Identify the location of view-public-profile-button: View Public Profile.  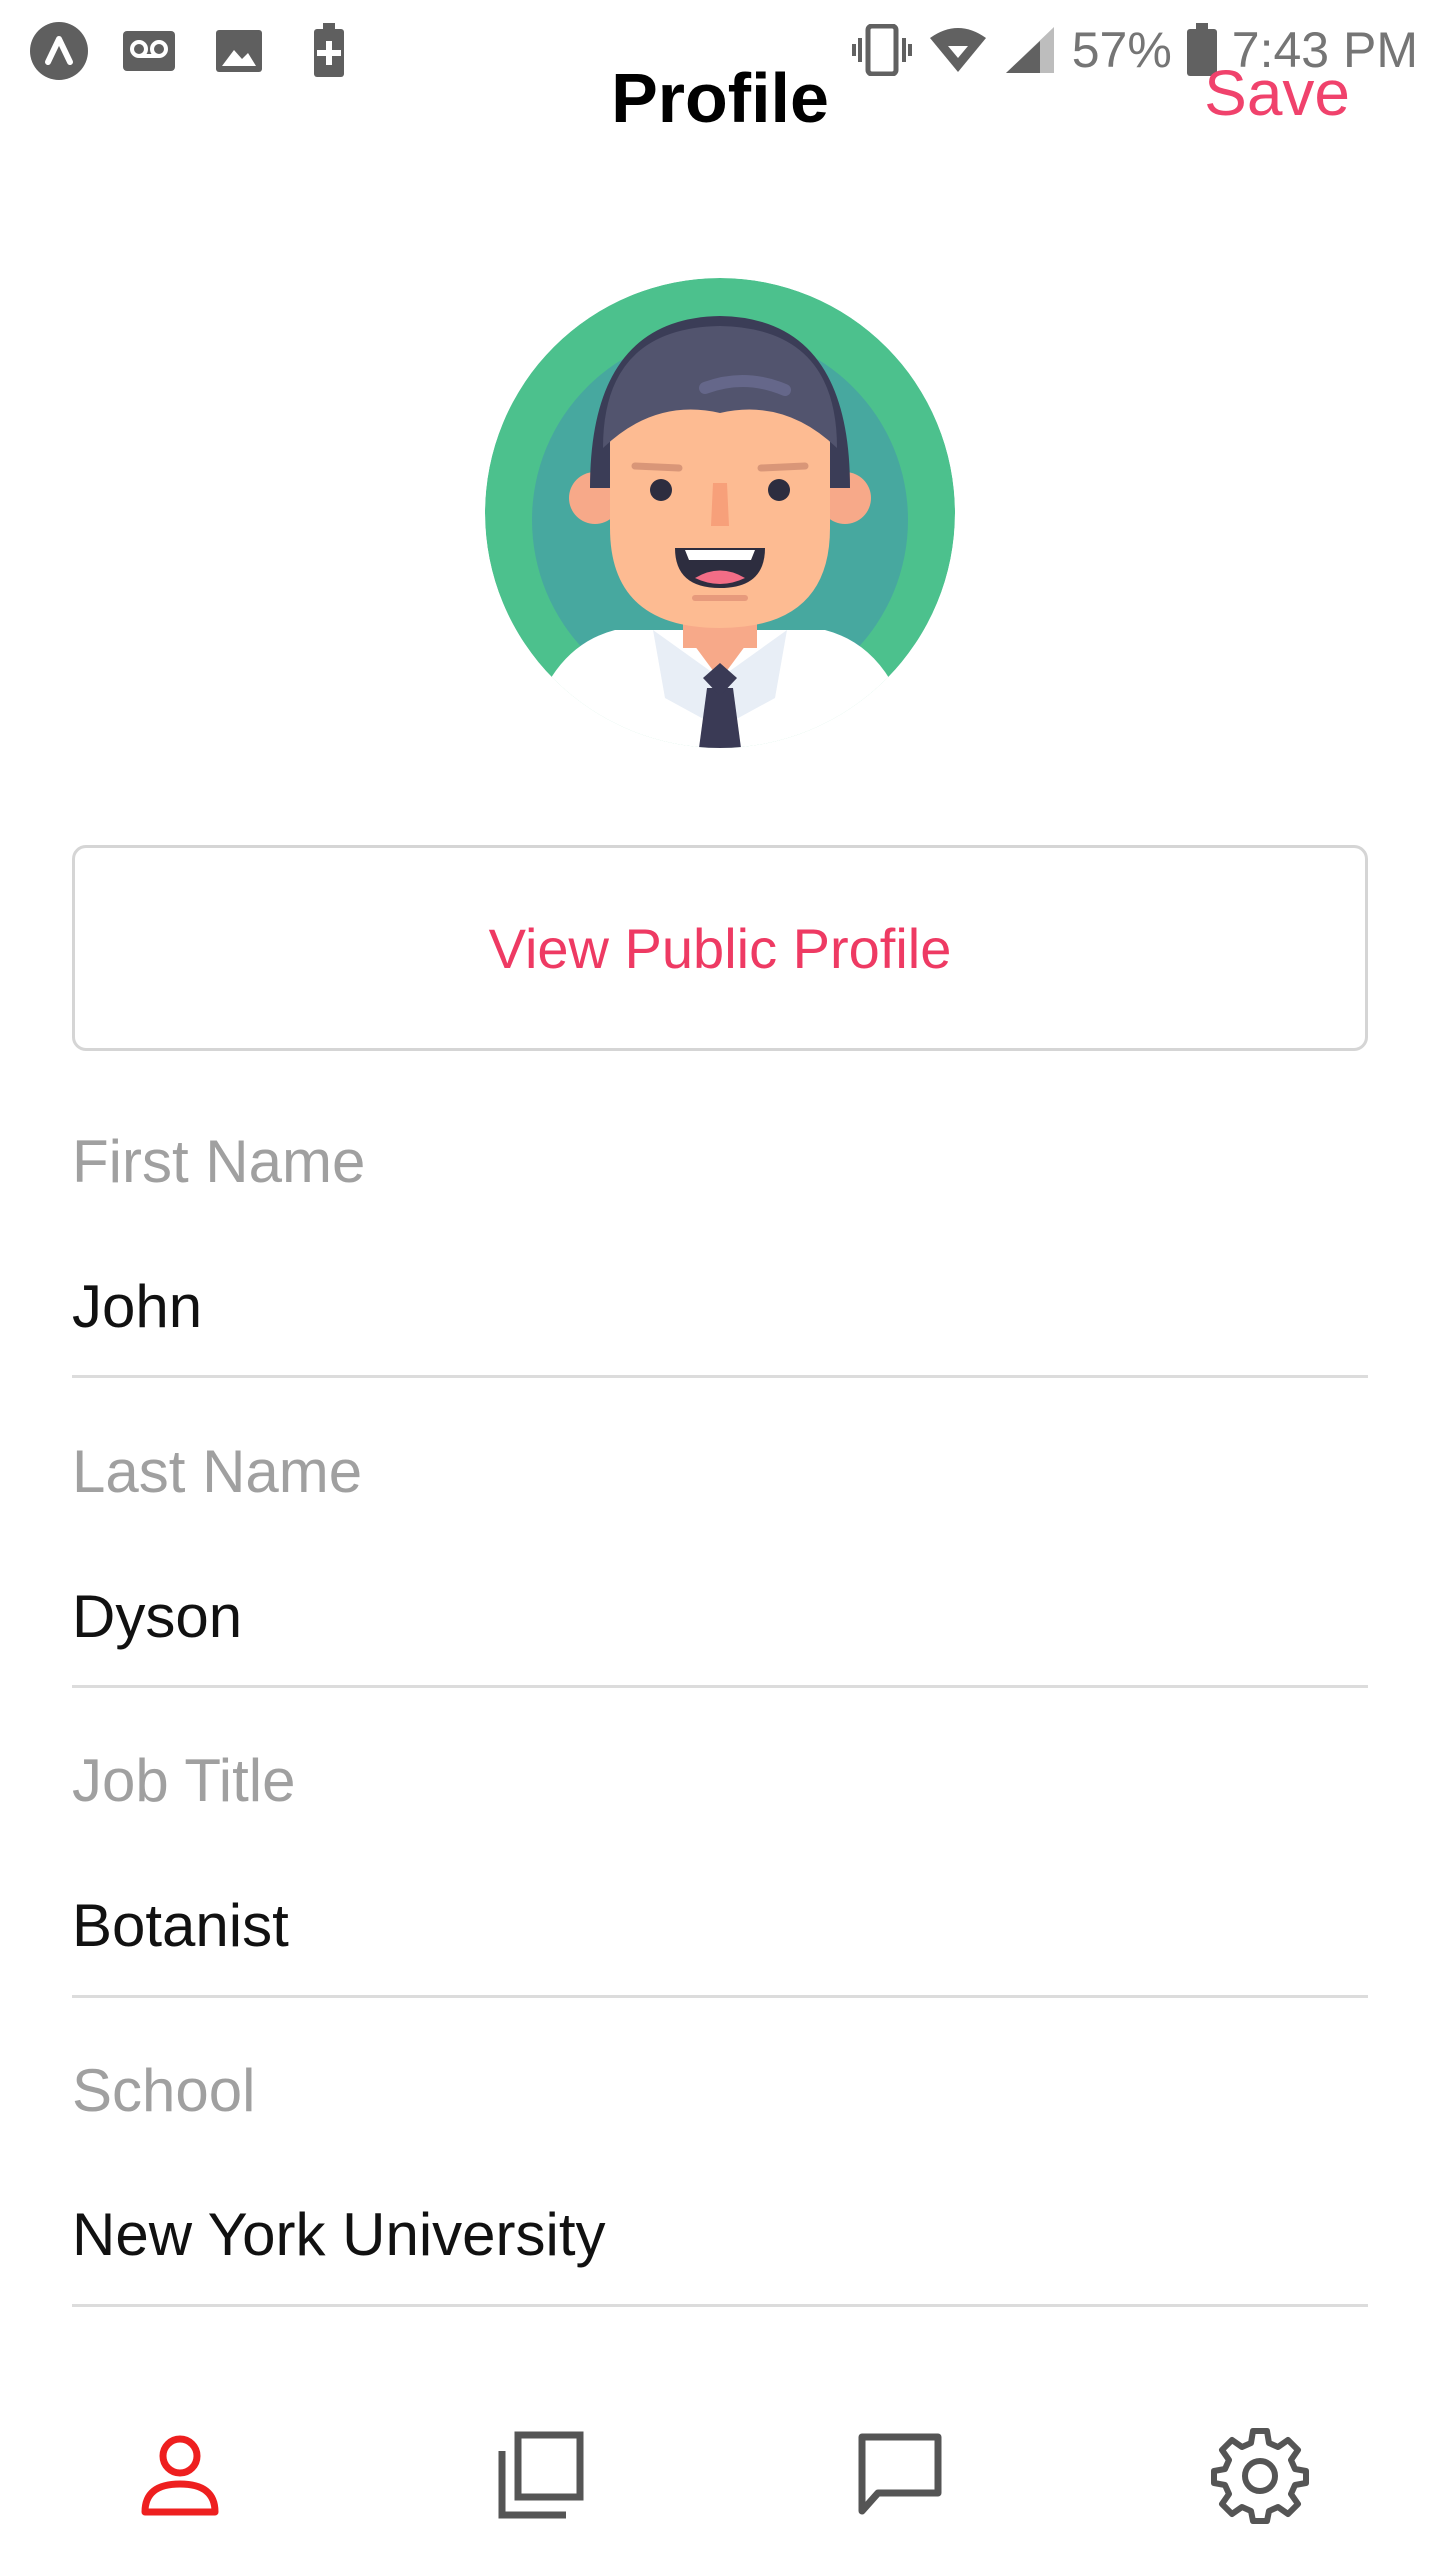
(720, 948).